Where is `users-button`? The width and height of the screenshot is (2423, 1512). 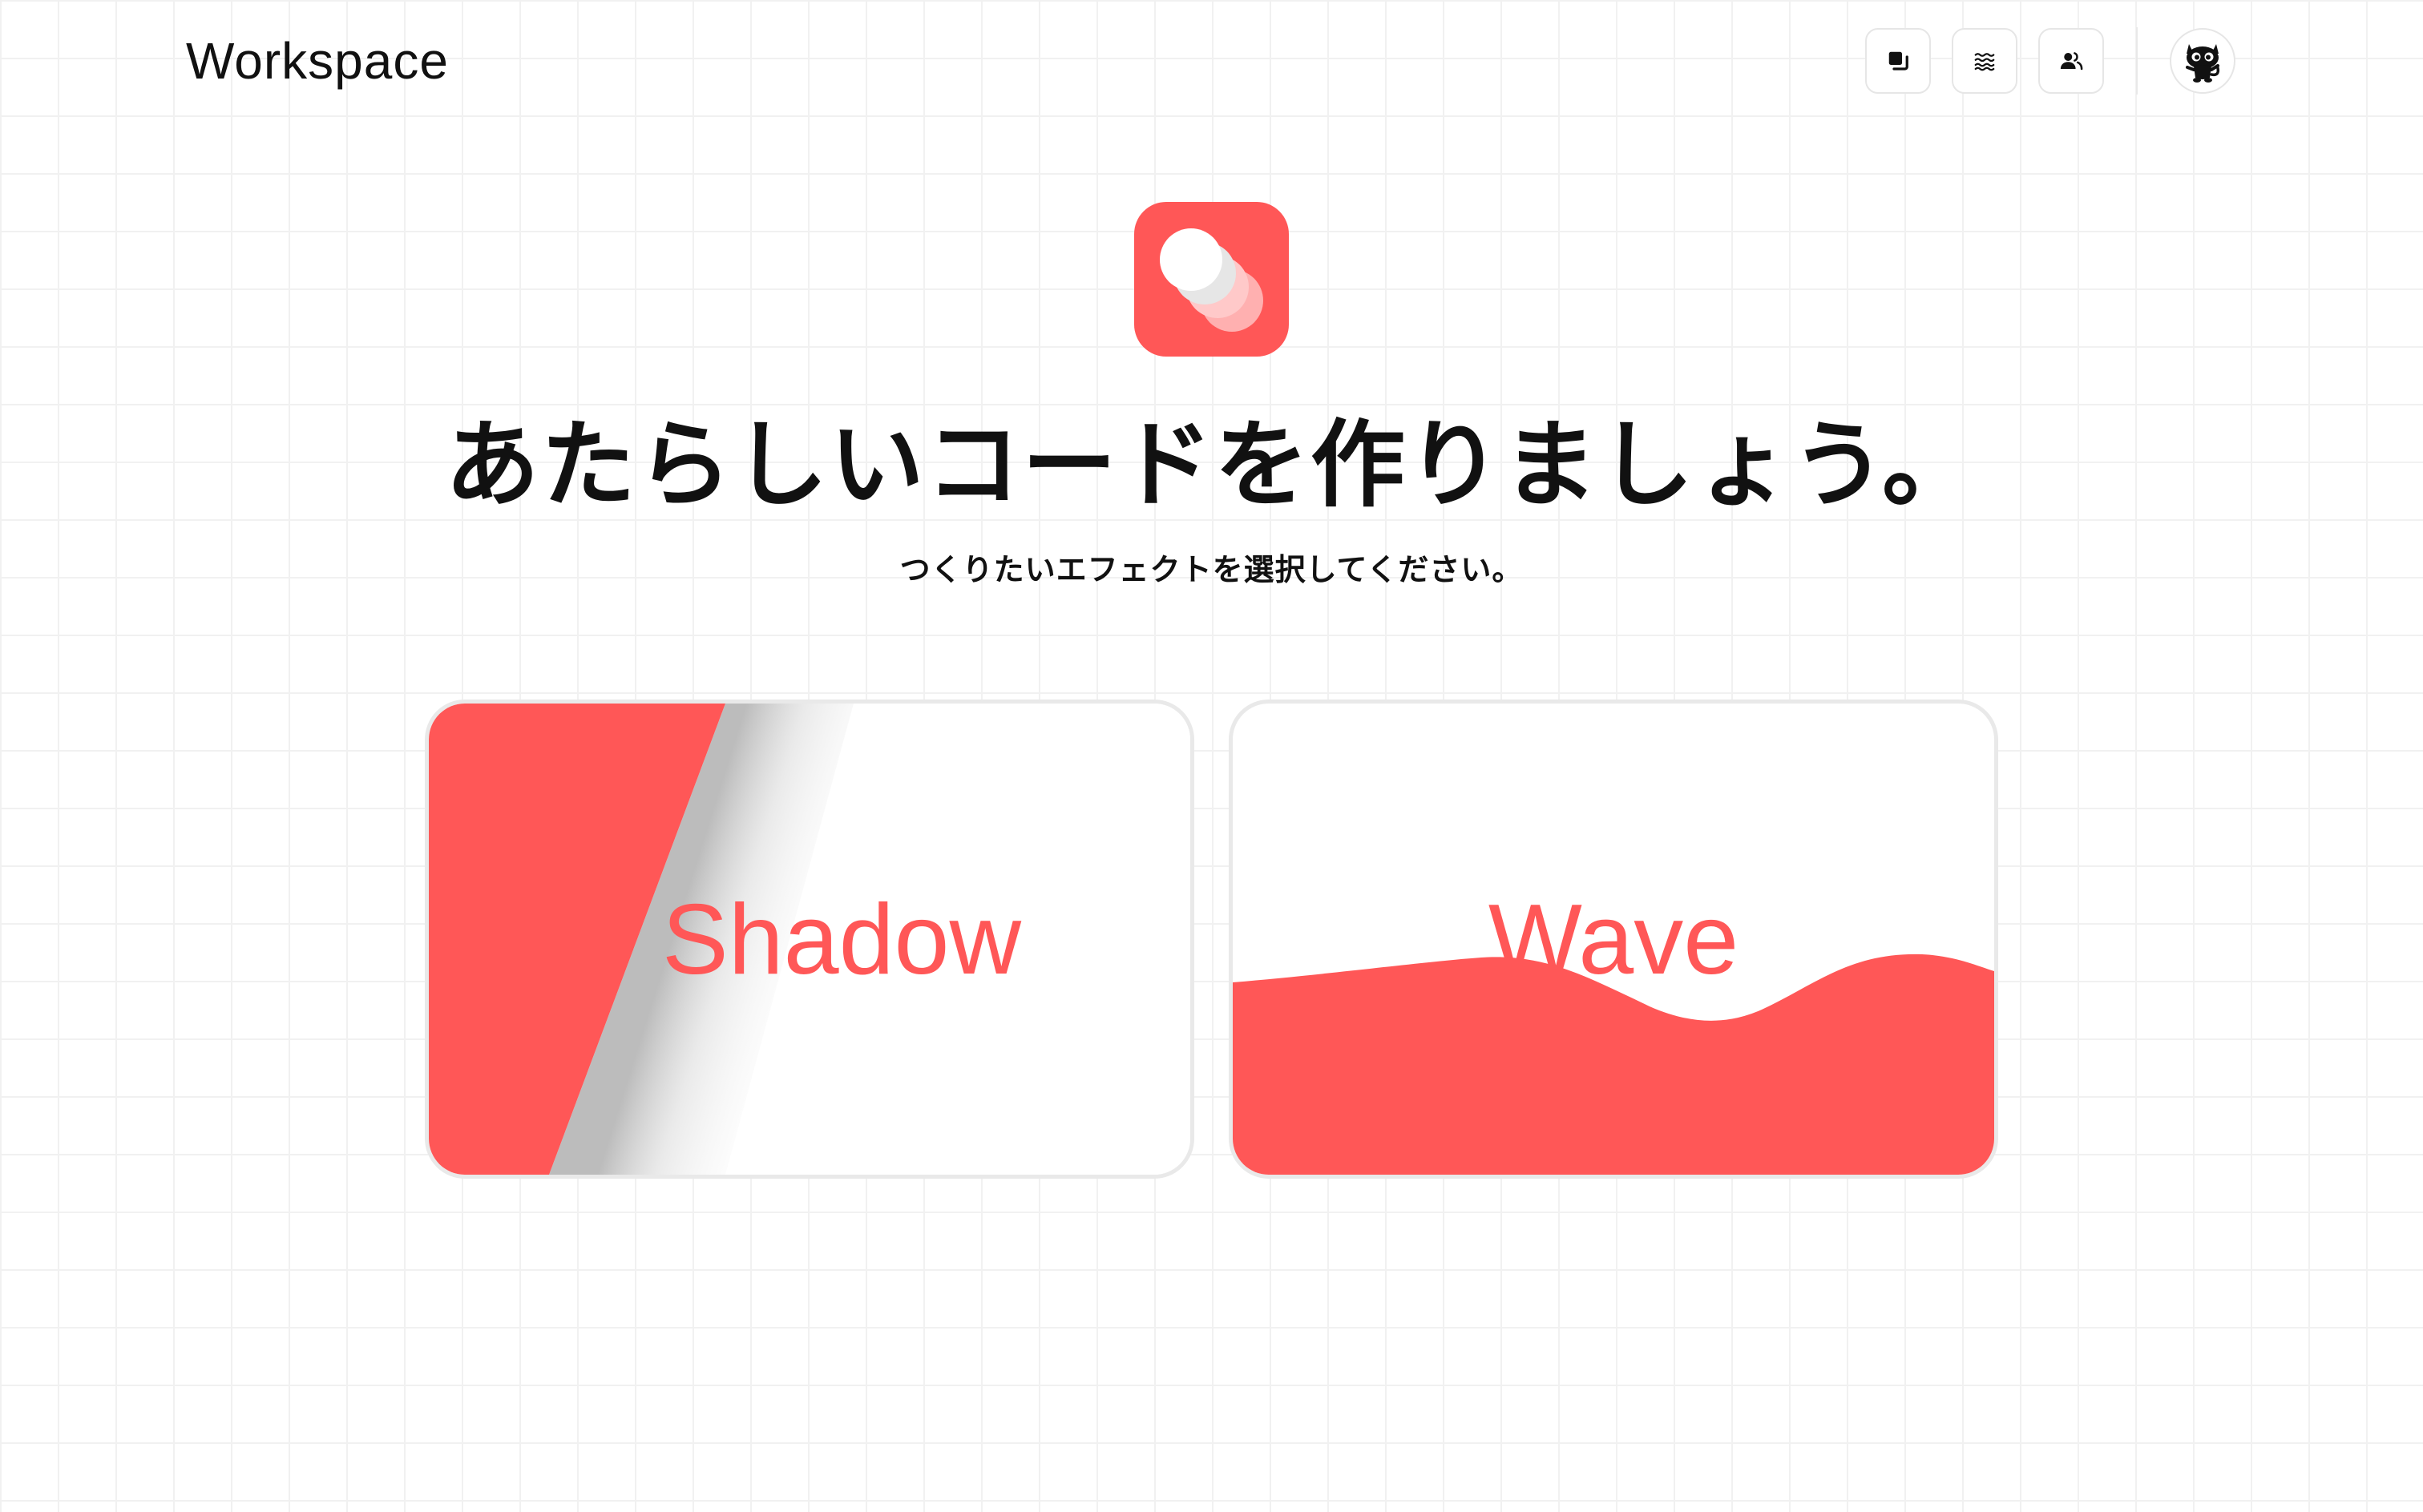
users-button is located at coordinates (2071, 61).